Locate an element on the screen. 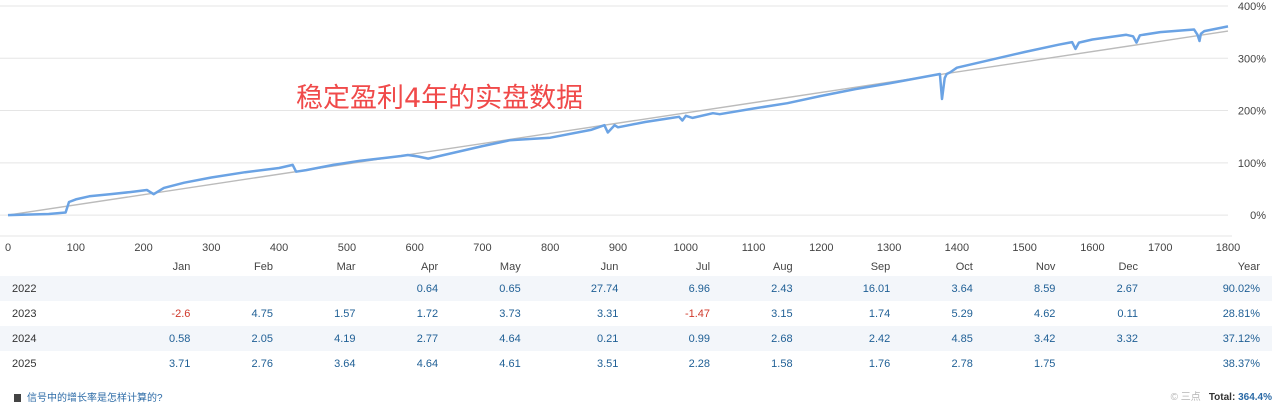 This screenshot has width=1280, height=413. x-tick-label: 1300 is located at coordinates (889, 248).